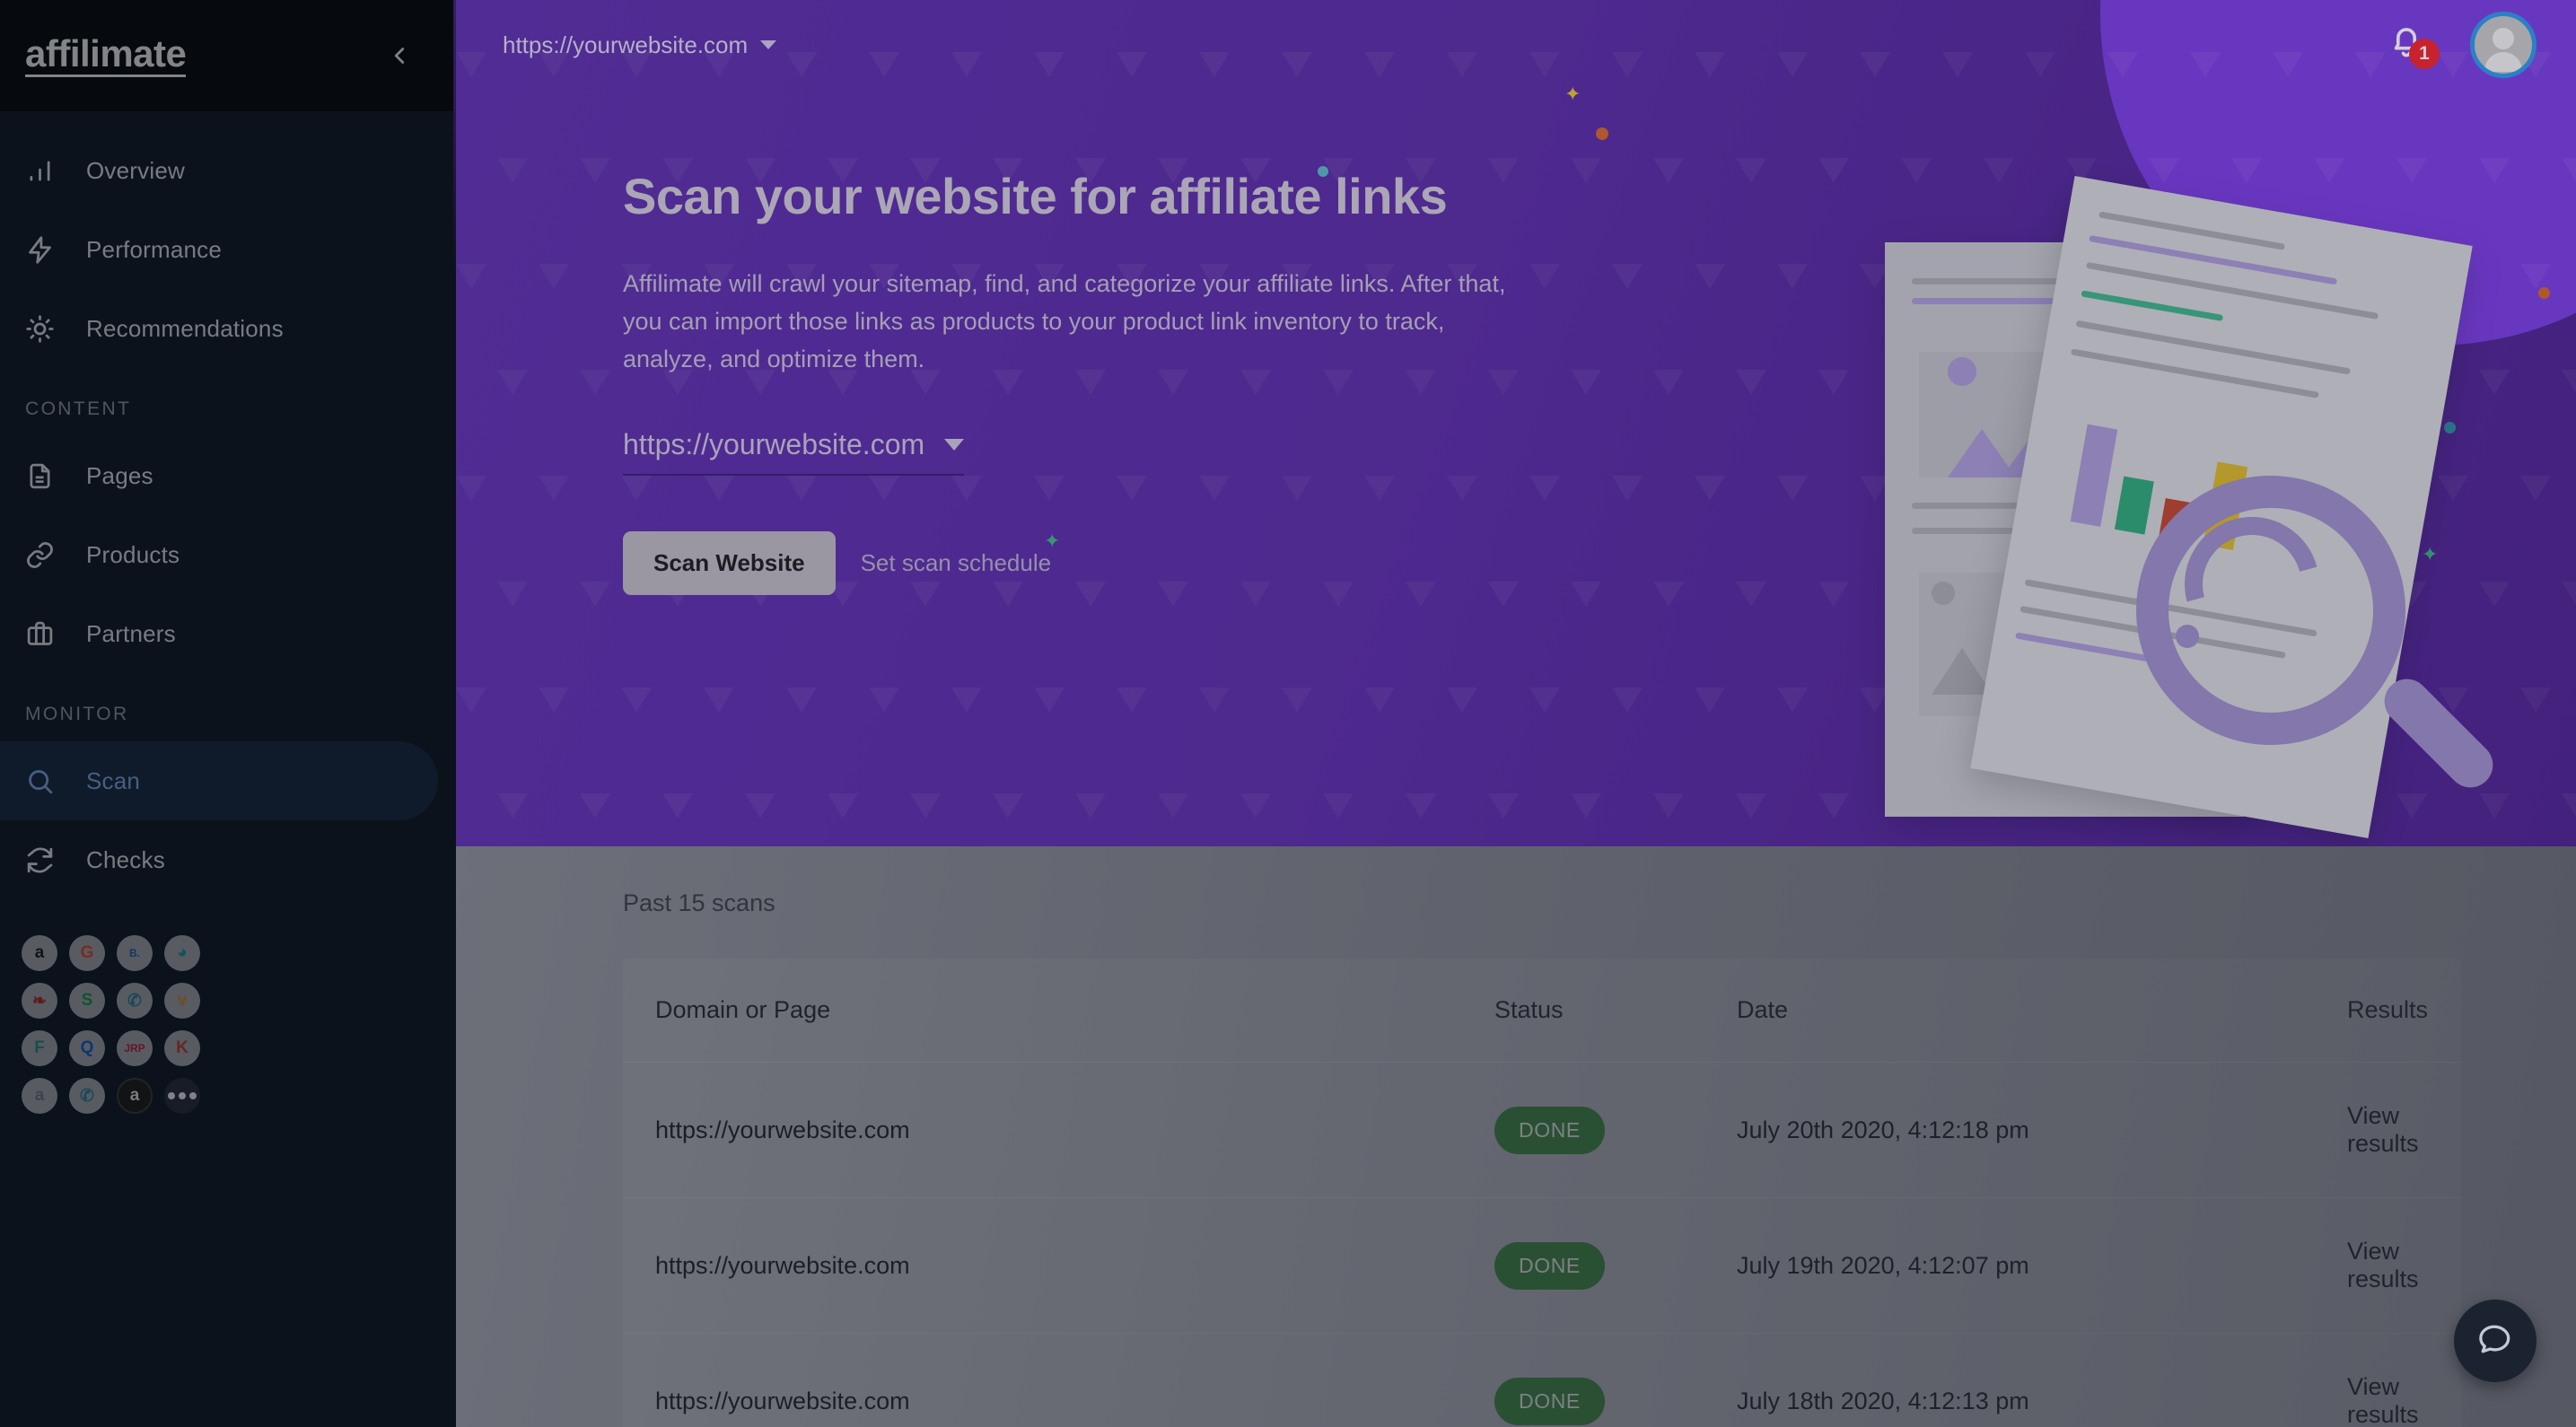 This screenshot has height=1427, width=2576. What do you see at coordinates (39, 1001) in the screenshot?
I see `partner-logo-flame: ❧` at bounding box center [39, 1001].